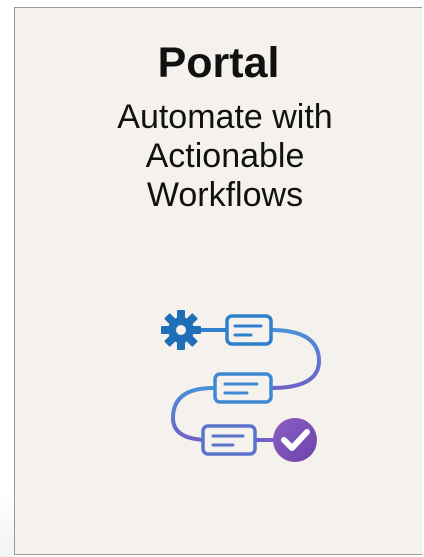 This screenshot has width=424, height=557. Describe the element at coordinates (7, 278) in the screenshot. I see `page-left-margin` at that location.